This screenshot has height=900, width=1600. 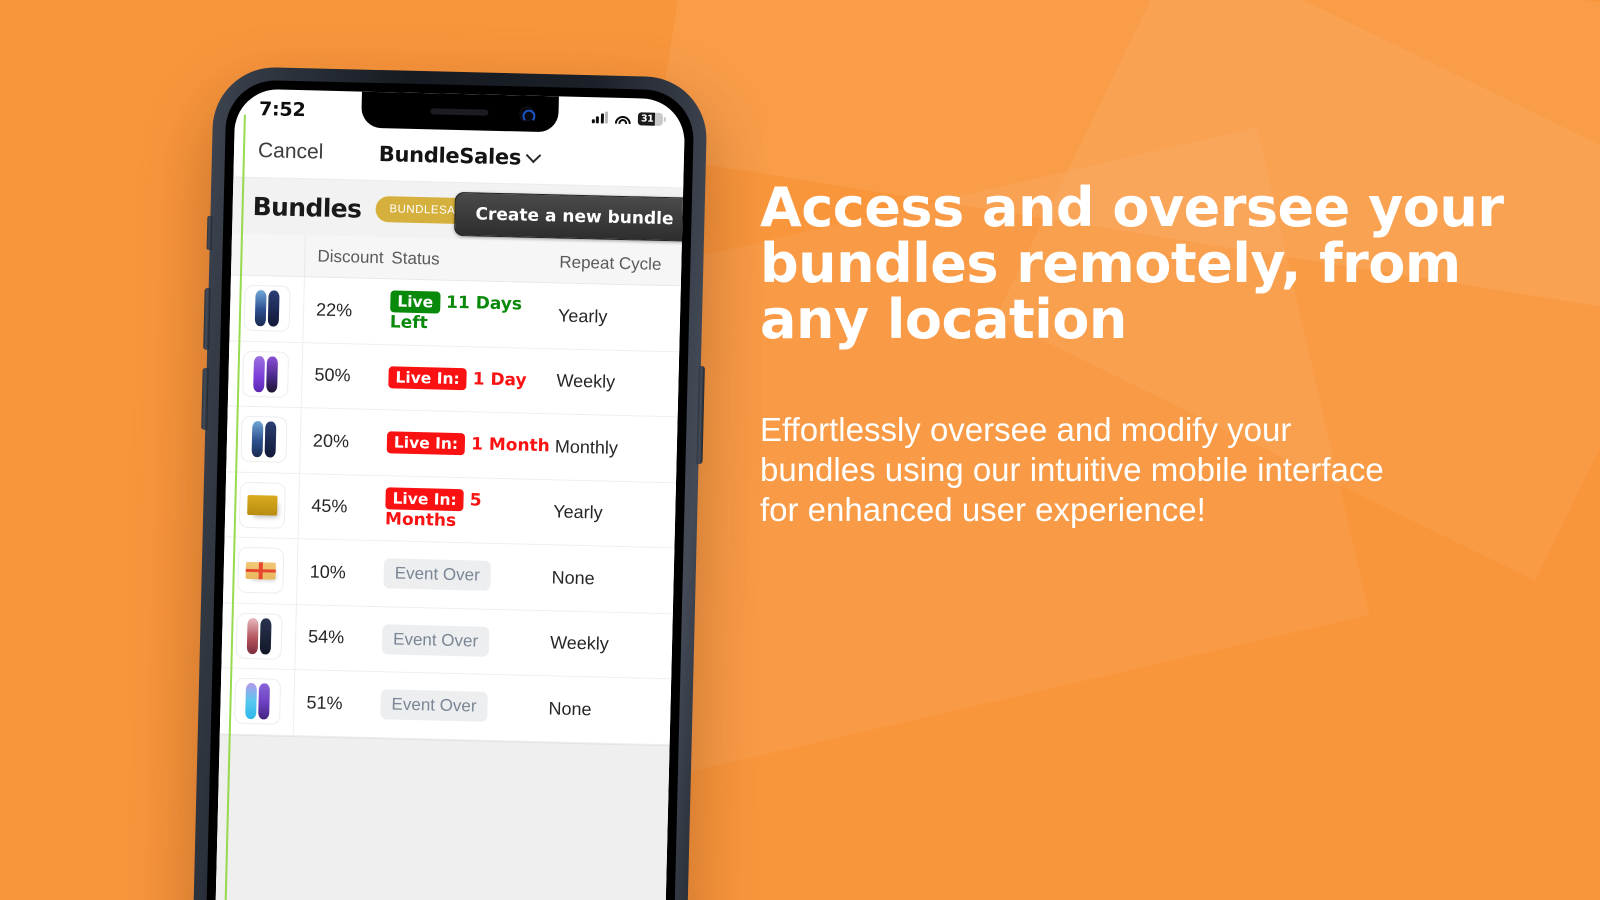 I want to click on repeat-cycle-value: Monthly, so click(x=586, y=447).